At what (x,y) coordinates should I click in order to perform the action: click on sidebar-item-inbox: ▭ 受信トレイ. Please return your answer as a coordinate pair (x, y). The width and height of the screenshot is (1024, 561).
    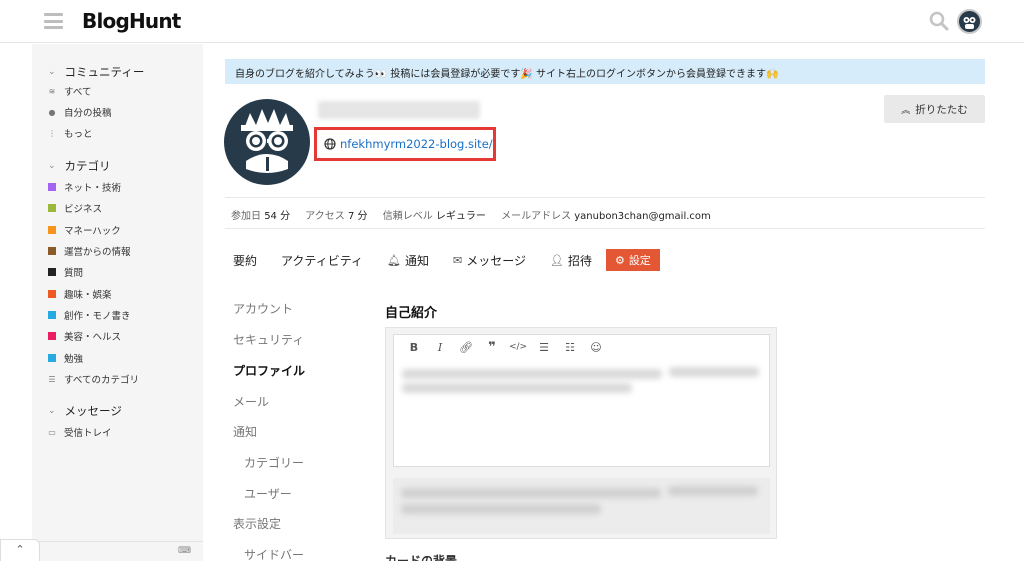
    Looking at the image, I should click on (79, 432).